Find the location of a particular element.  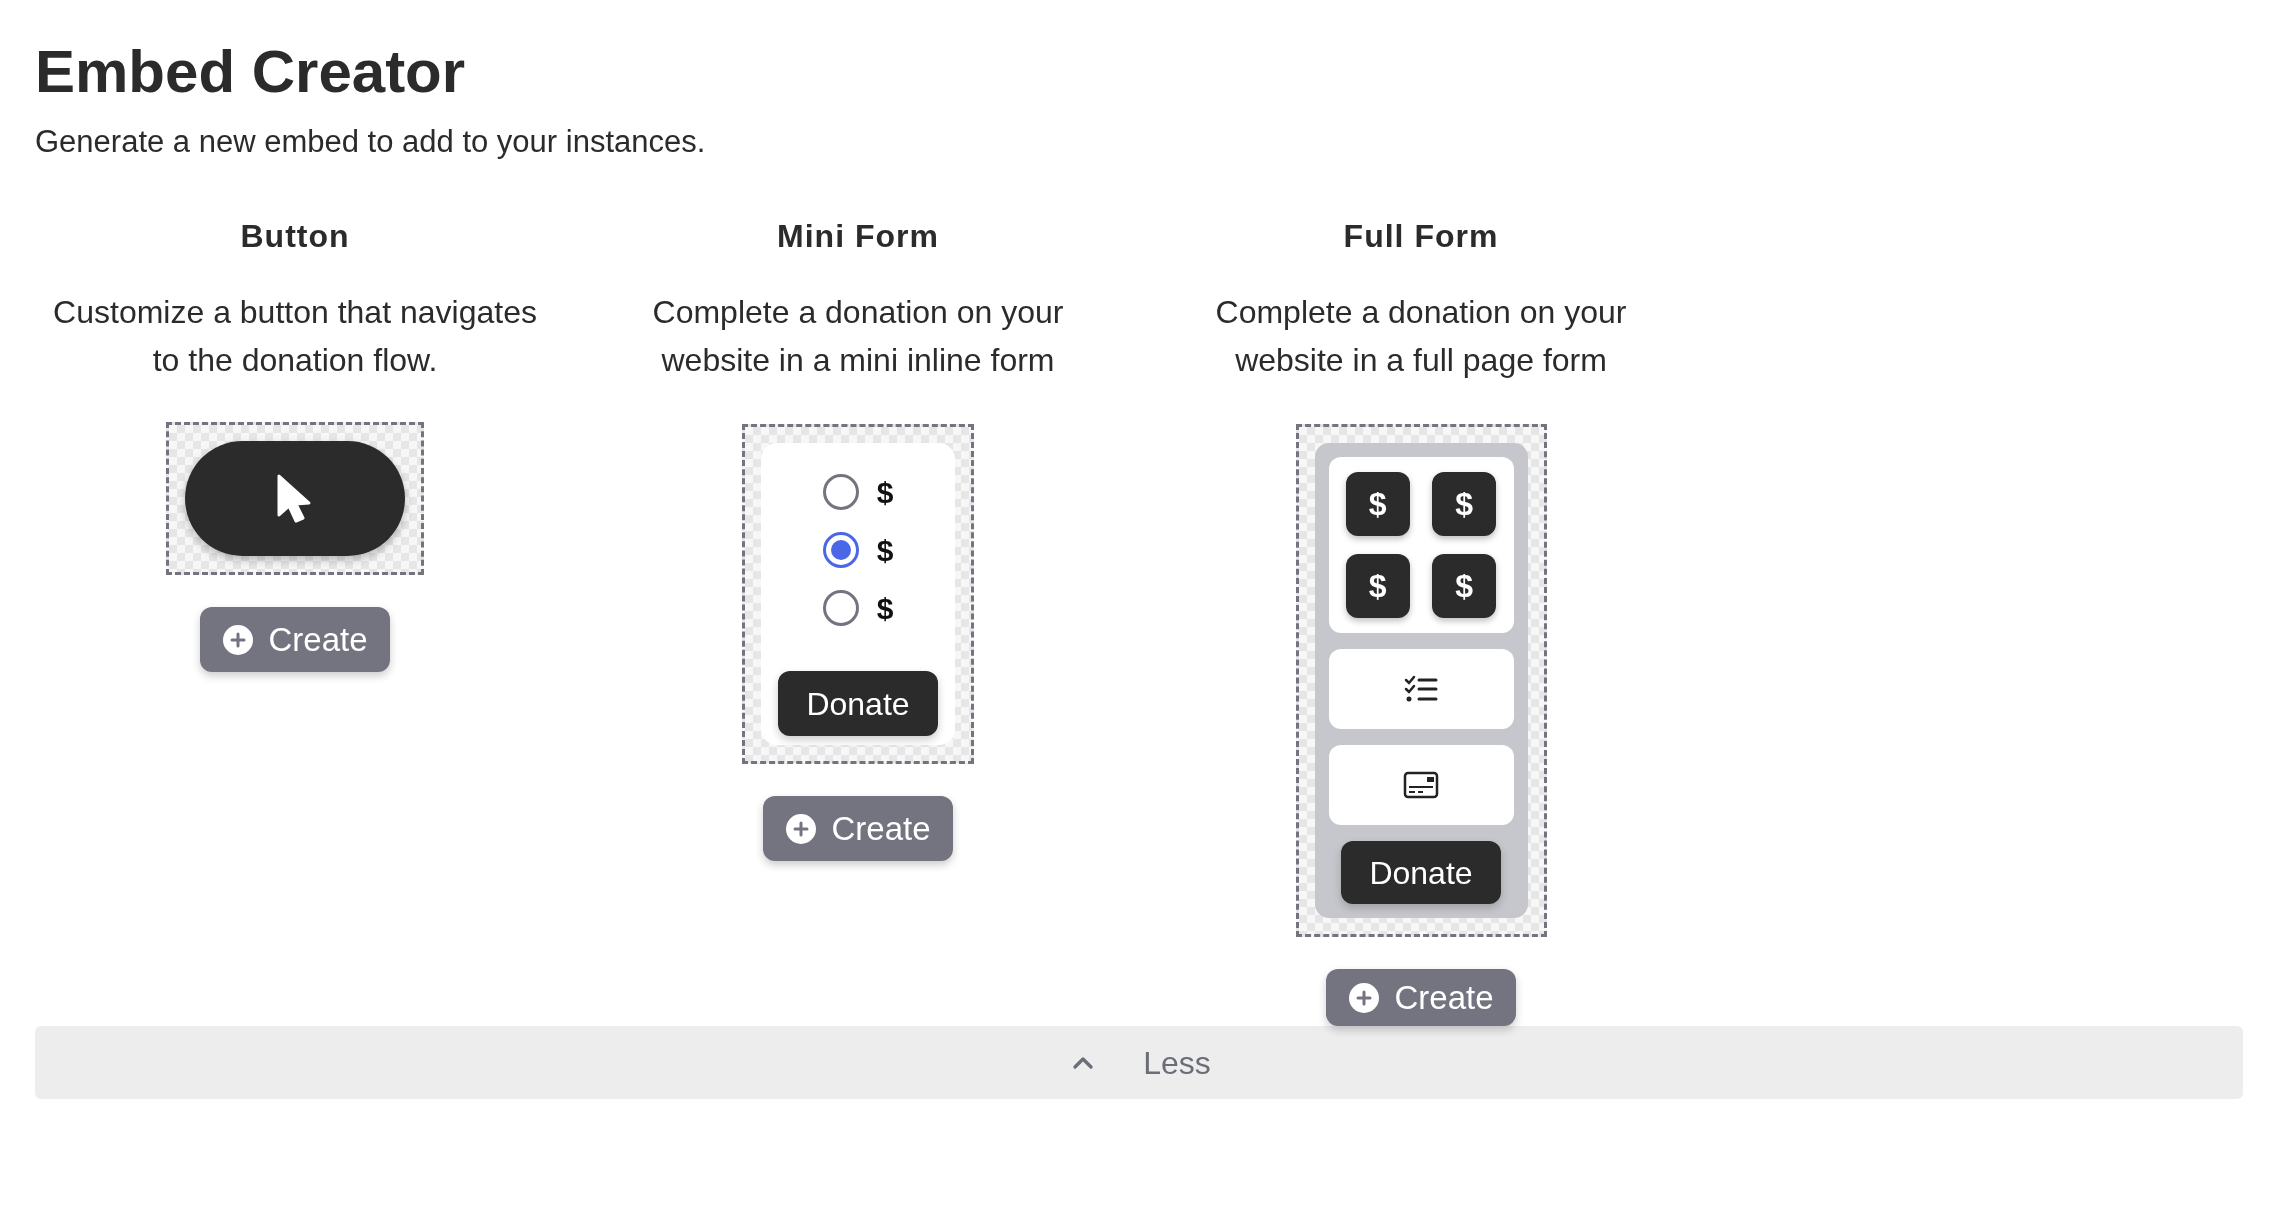

page-subtitle: Generate a new embed to add to your instances. is located at coordinates (371, 142).